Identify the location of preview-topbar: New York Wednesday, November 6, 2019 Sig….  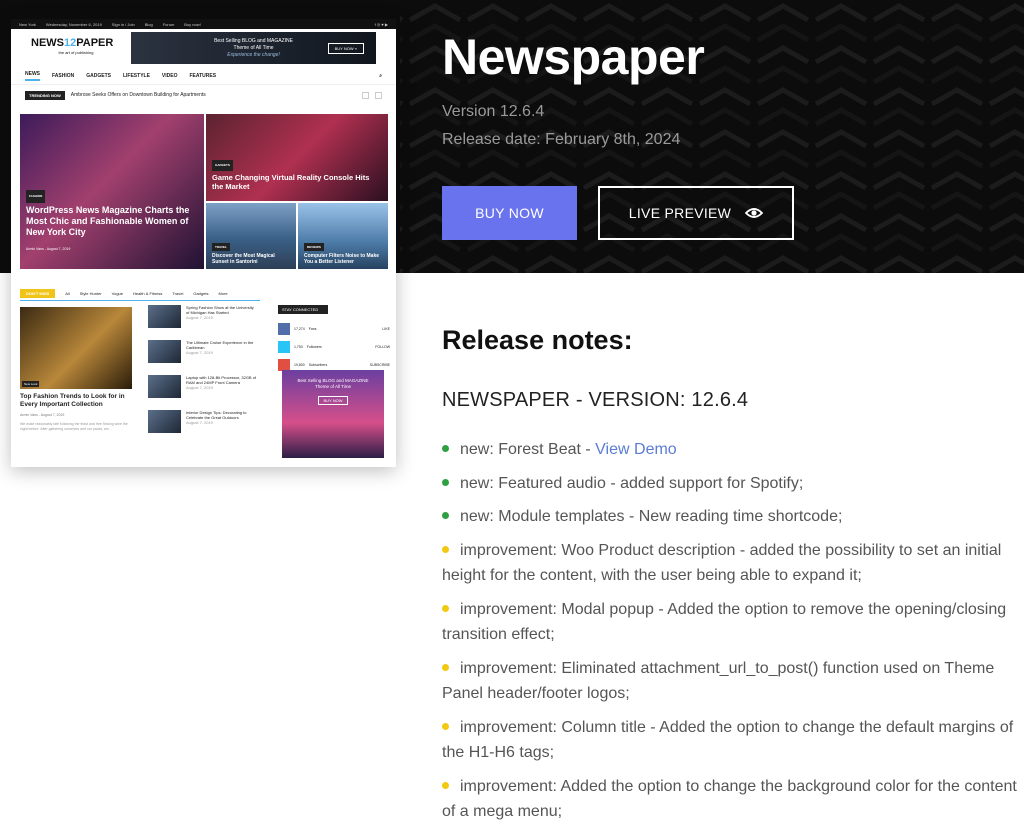
(203, 24).